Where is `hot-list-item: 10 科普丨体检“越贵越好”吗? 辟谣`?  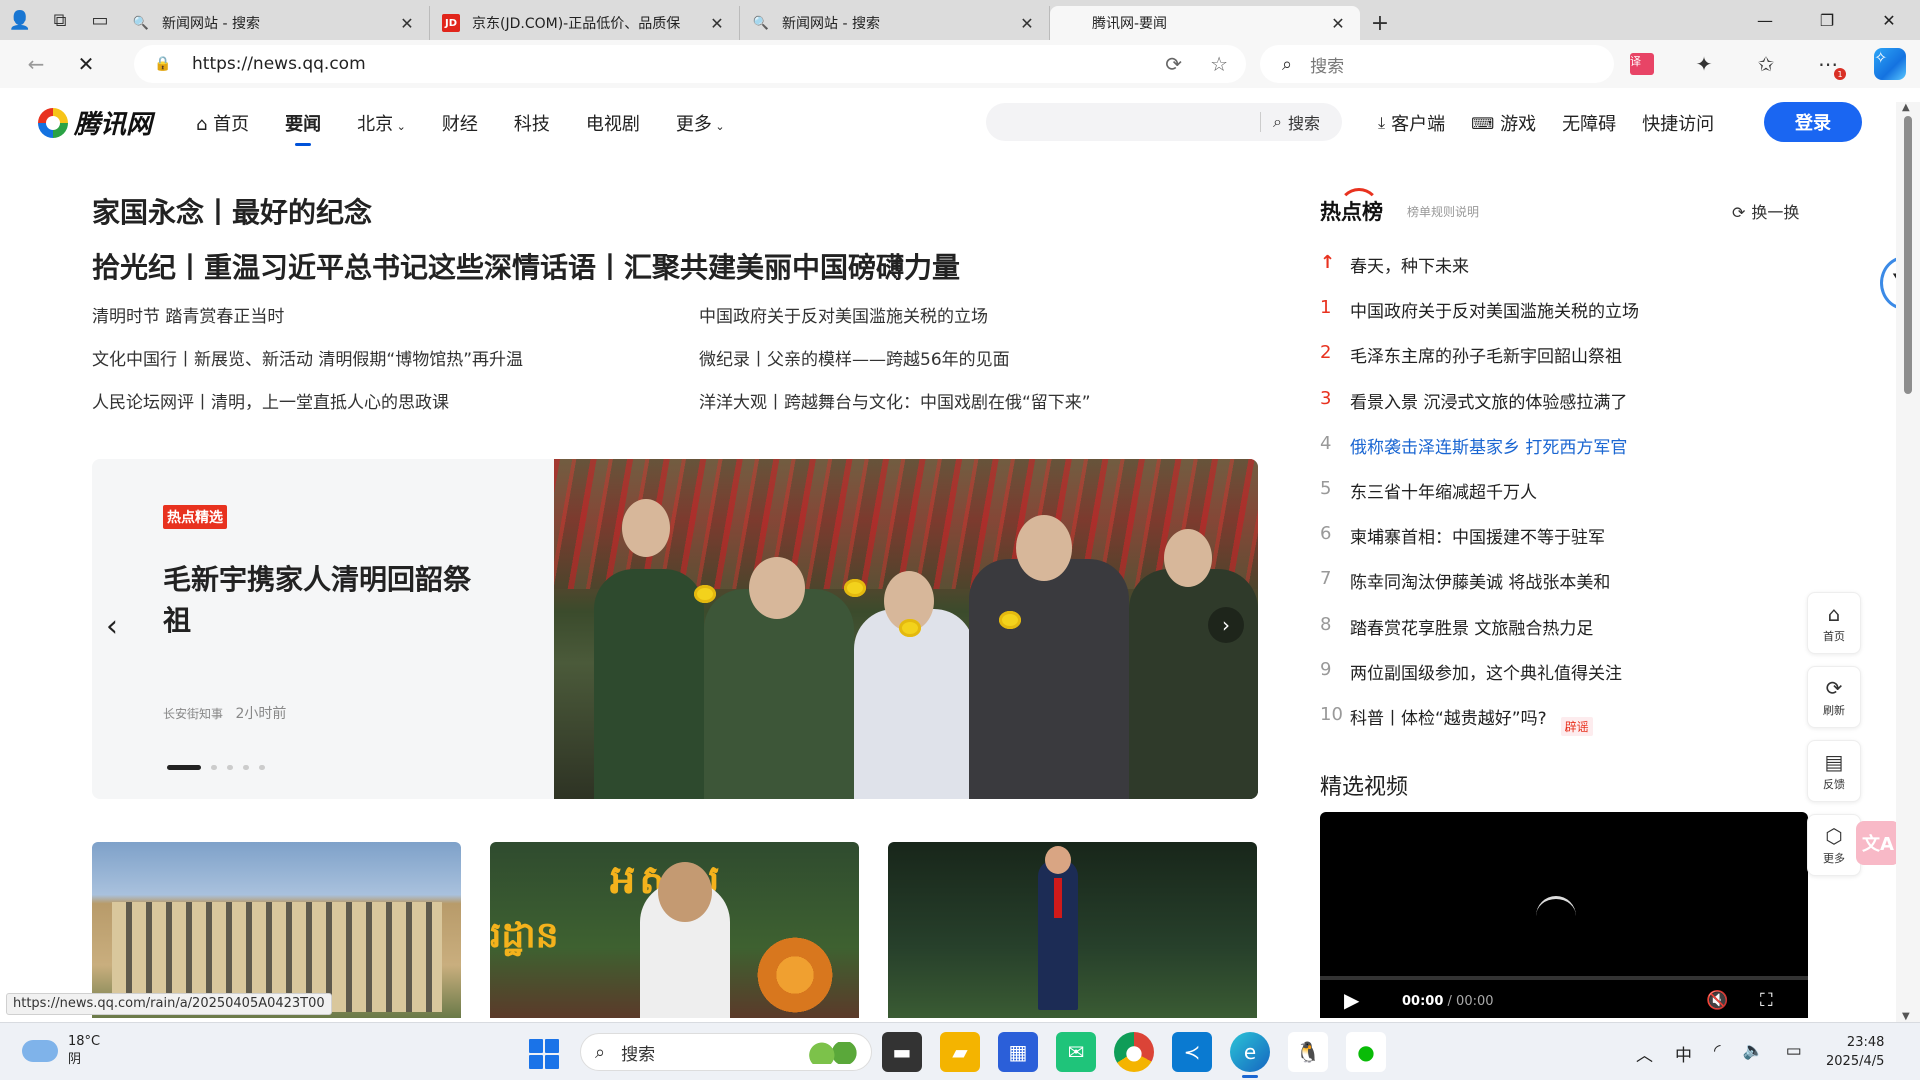
hot-list-item: 10 科普丨体检“越贵越好”吗? 辟谣 is located at coordinates (1520, 726).